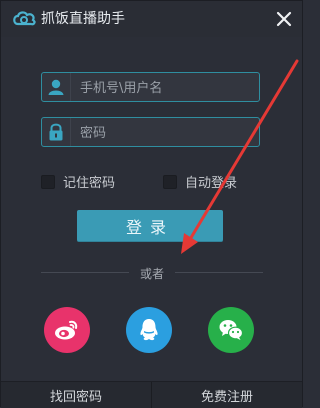  I want to click on register-link: 免费注册, so click(227, 395).